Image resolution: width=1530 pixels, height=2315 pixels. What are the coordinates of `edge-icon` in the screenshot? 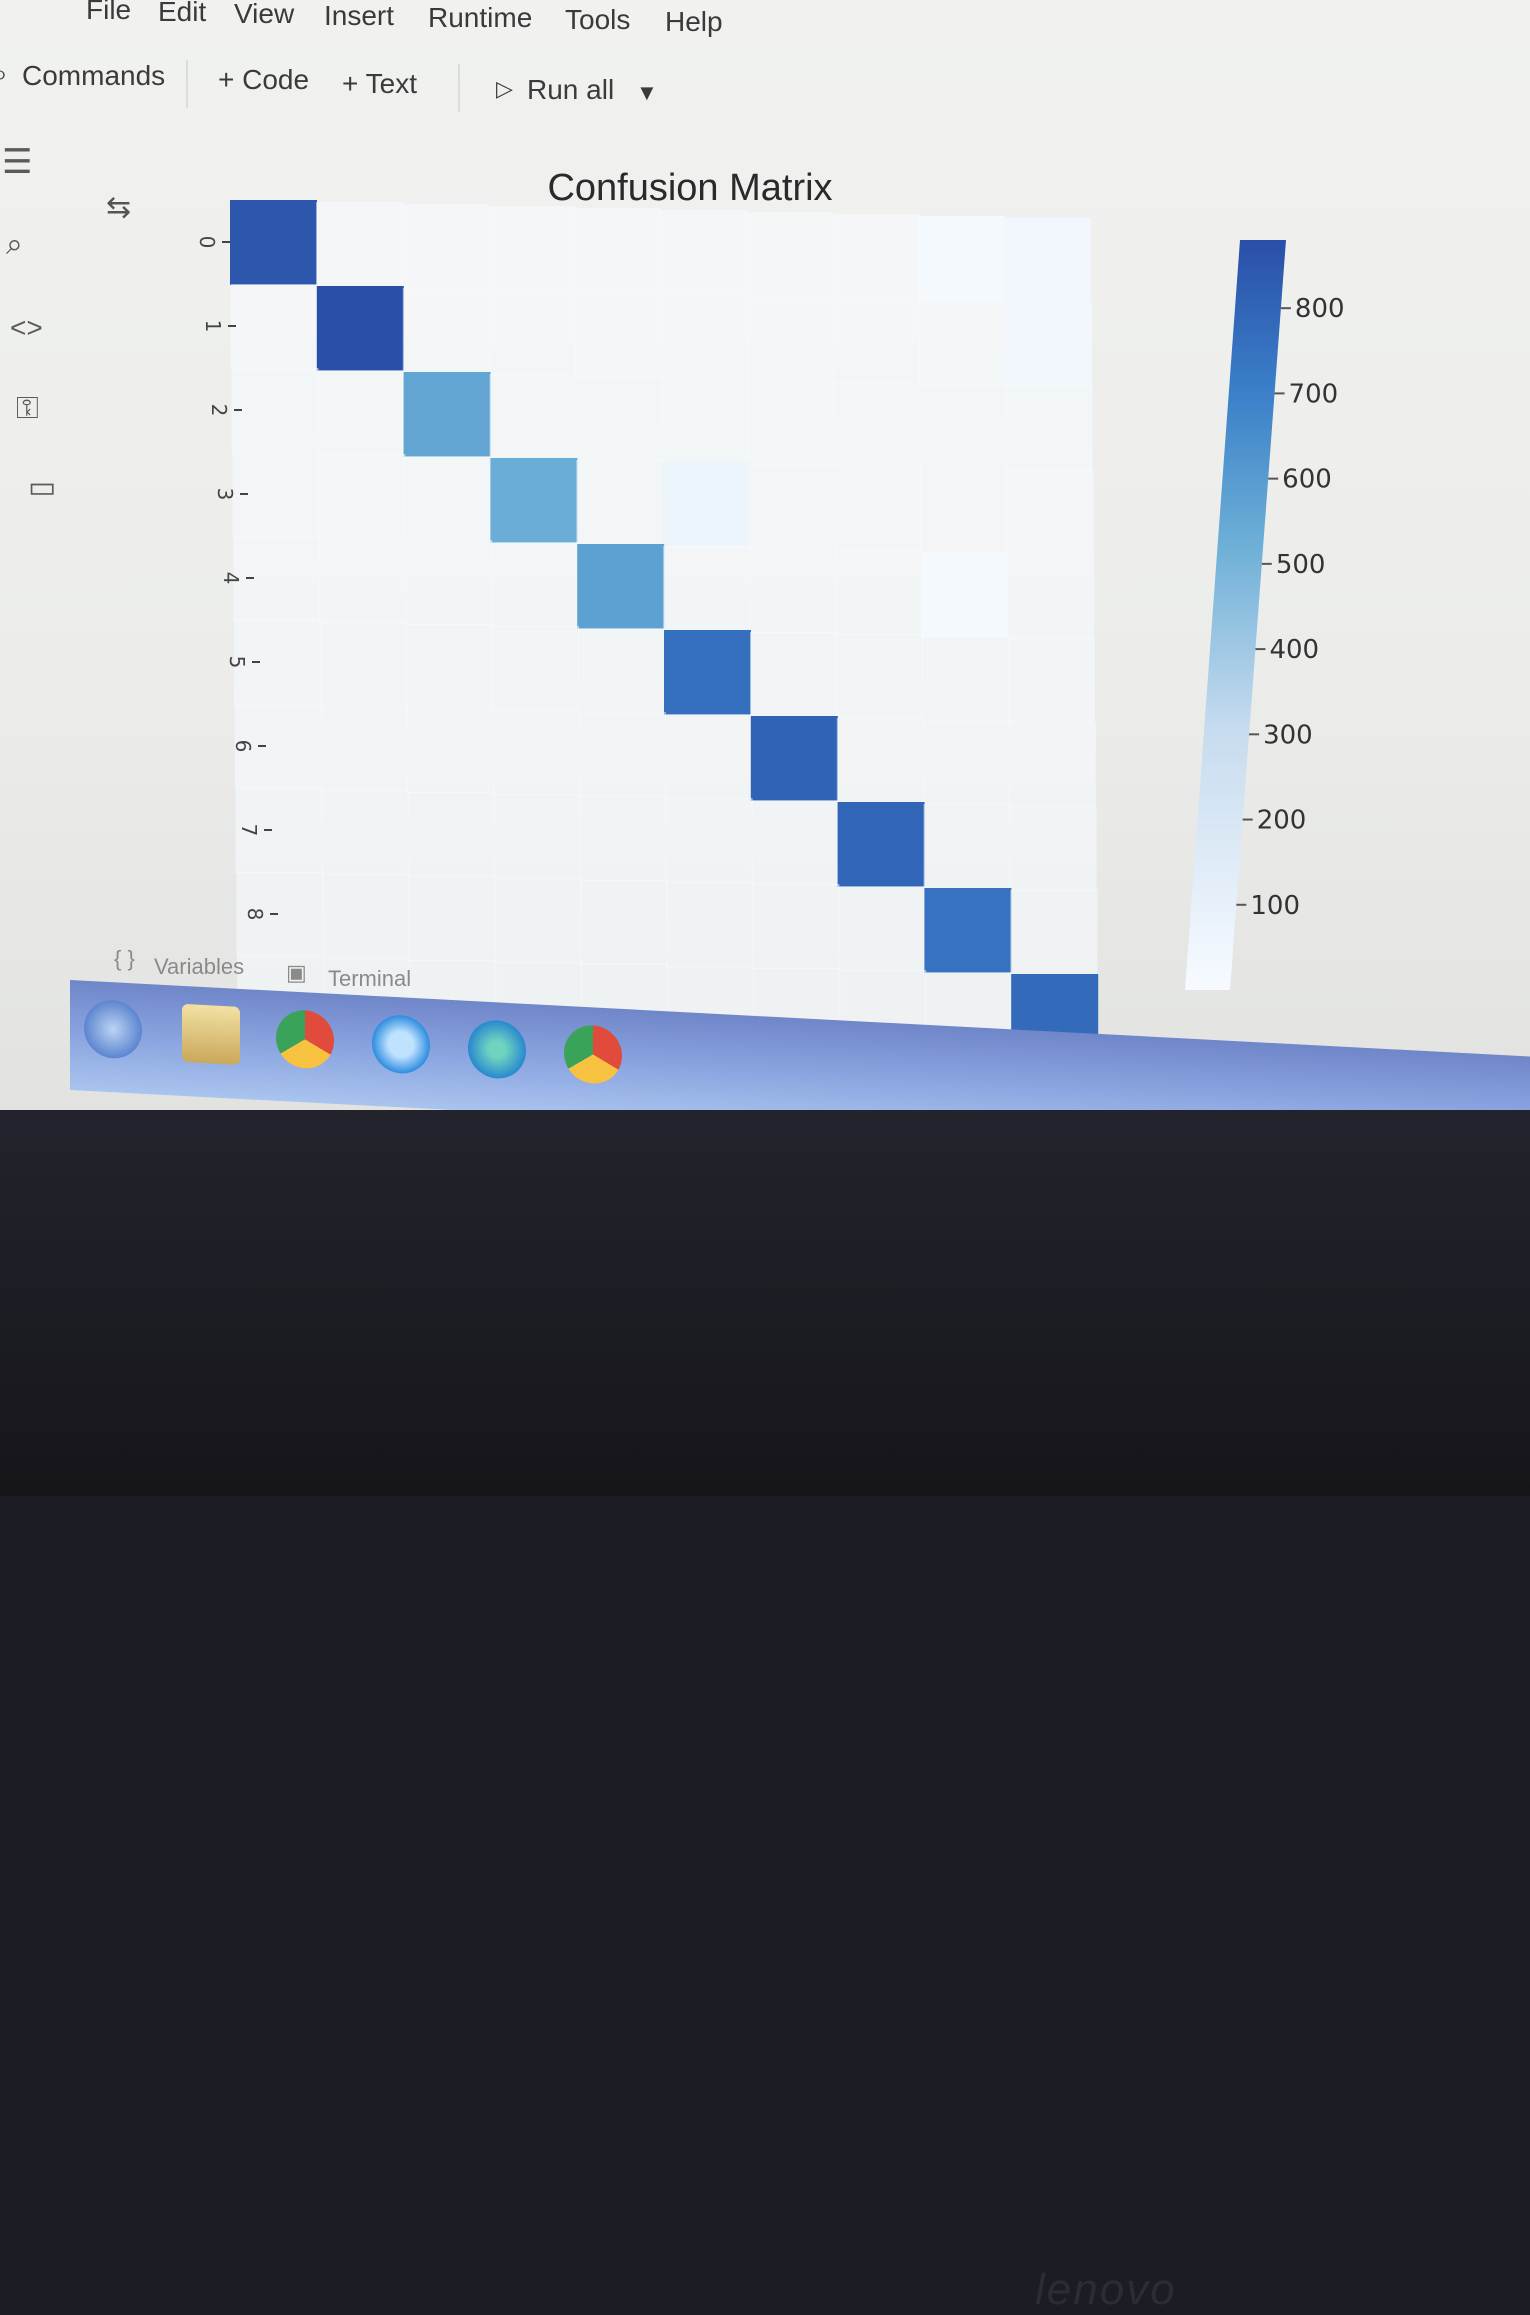 It's located at (497, 1049).